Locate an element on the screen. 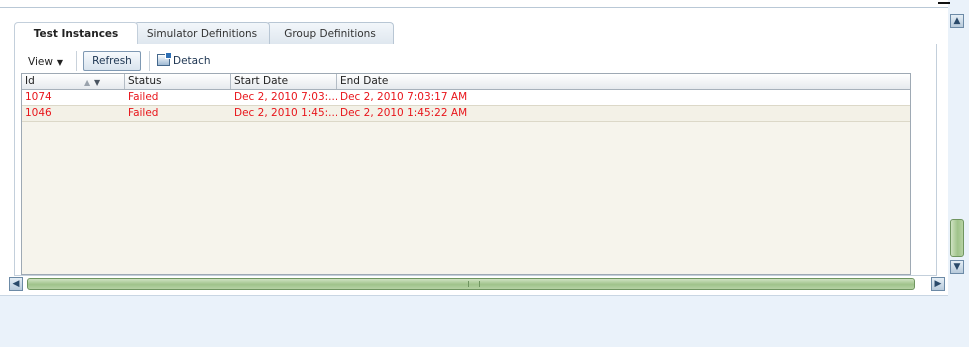 The image size is (969, 347). view-menu: View ▼ is located at coordinates (45, 62).